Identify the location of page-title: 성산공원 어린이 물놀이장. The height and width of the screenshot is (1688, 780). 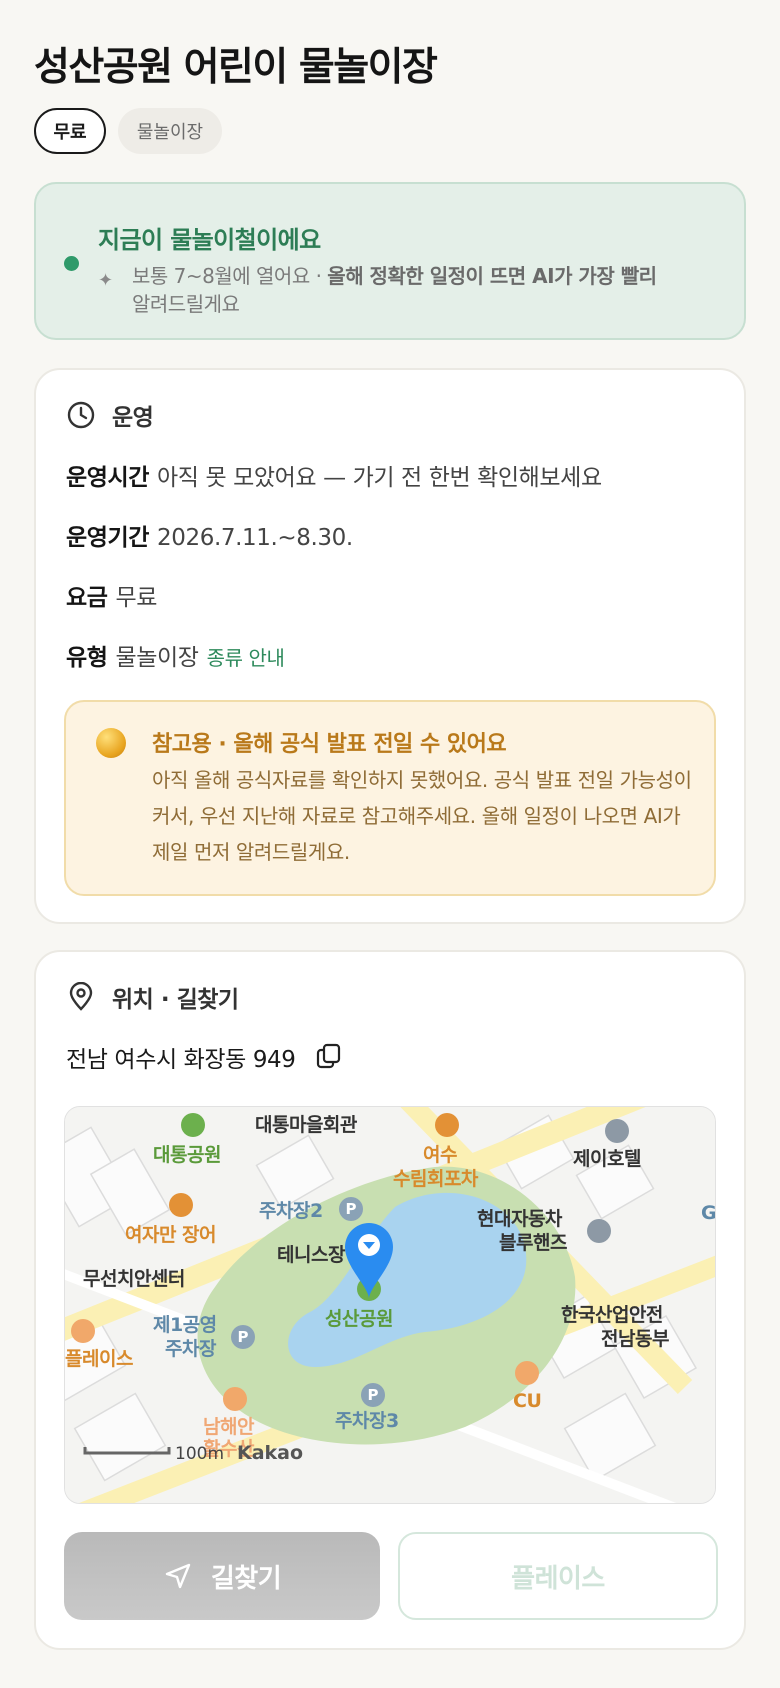
(236, 67).